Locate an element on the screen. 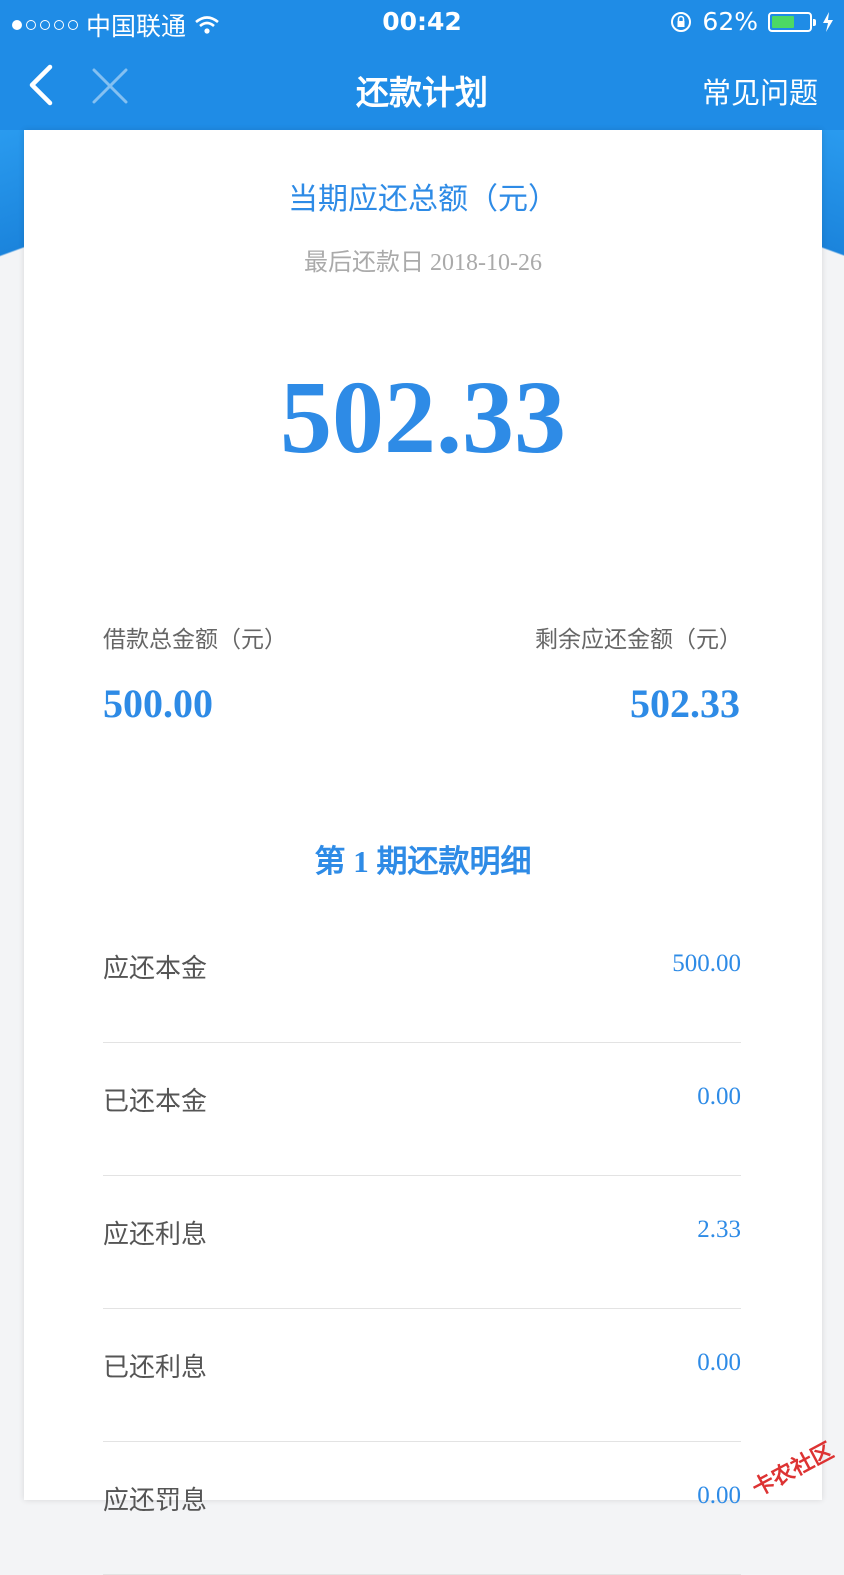 The width and height of the screenshot is (844, 1575). charging-bolt-icon is located at coordinates (828, 21).